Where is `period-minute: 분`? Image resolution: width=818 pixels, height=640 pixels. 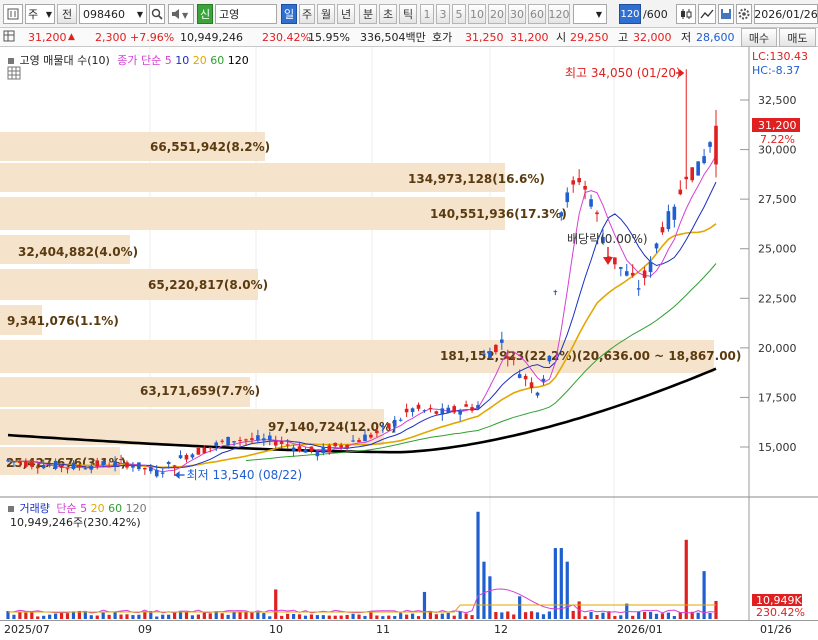
period-minute: 분 is located at coordinates (368, 14).